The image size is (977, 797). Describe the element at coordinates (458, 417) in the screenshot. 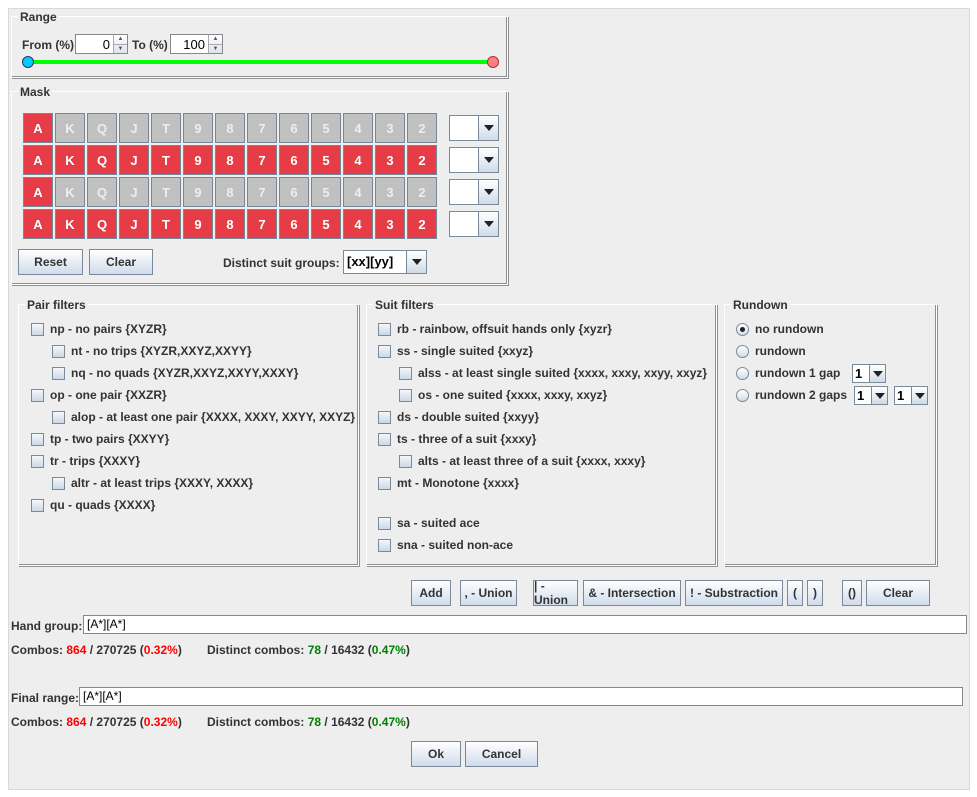

I see `filter-ds: ds - double suited {xxyy}` at that location.